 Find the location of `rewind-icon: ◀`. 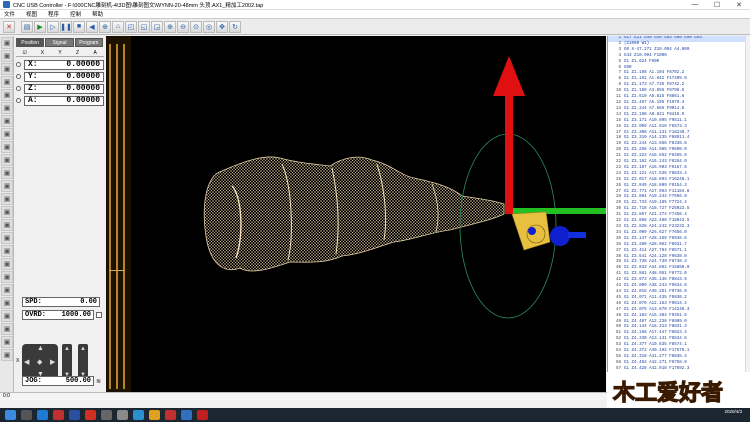

rewind-icon: ◀ is located at coordinates (92, 26).